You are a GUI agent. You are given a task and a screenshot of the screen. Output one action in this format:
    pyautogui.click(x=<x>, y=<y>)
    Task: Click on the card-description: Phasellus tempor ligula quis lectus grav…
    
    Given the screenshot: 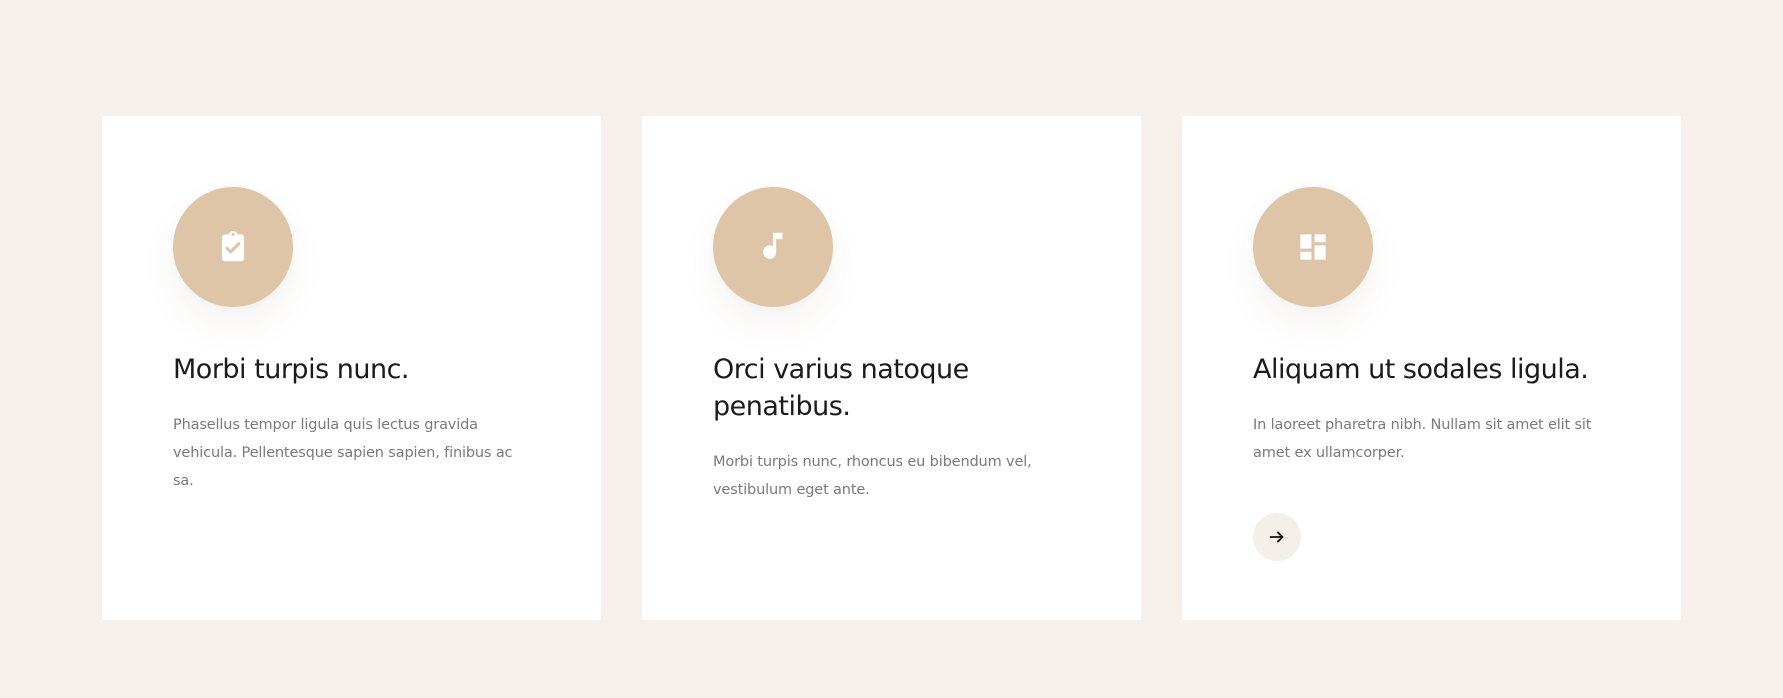 What is the action you would take?
    pyautogui.click(x=343, y=453)
    